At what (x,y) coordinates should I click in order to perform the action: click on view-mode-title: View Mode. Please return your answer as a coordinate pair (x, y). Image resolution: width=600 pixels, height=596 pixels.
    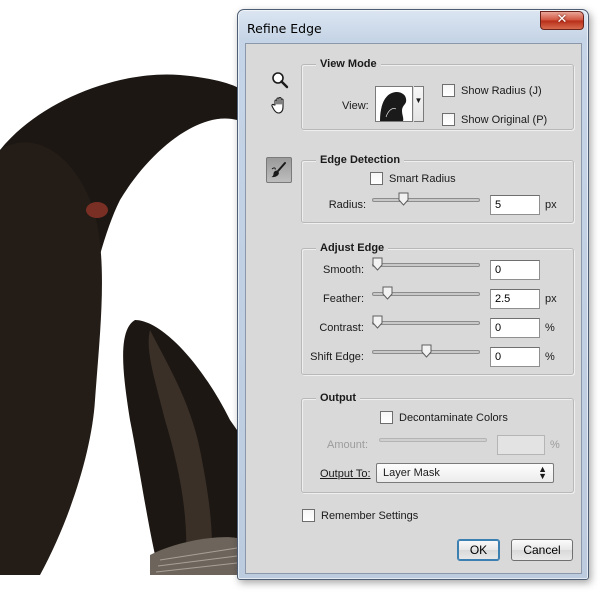
    Looking at the image, I should click on (348, 64).